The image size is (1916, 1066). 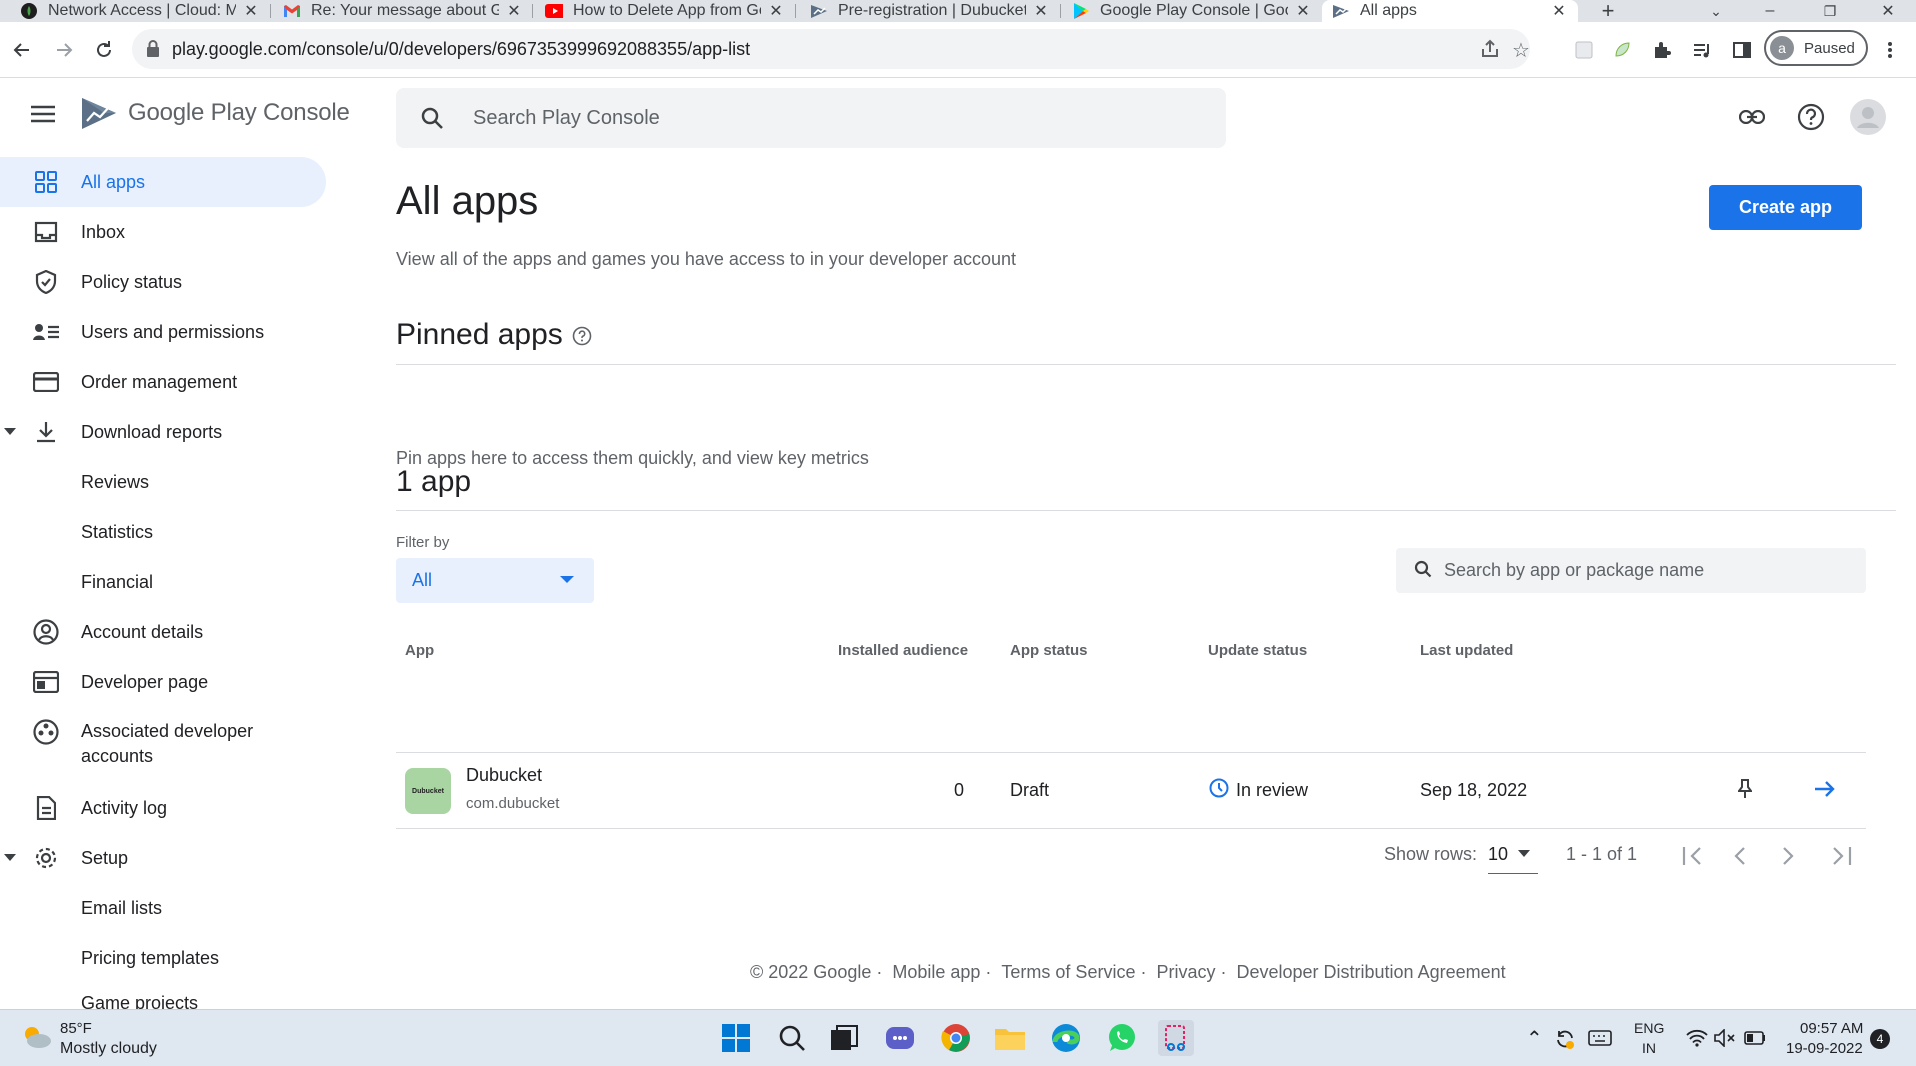 I want to click on extension-leaf-icon, so click(x=1622, y=50).